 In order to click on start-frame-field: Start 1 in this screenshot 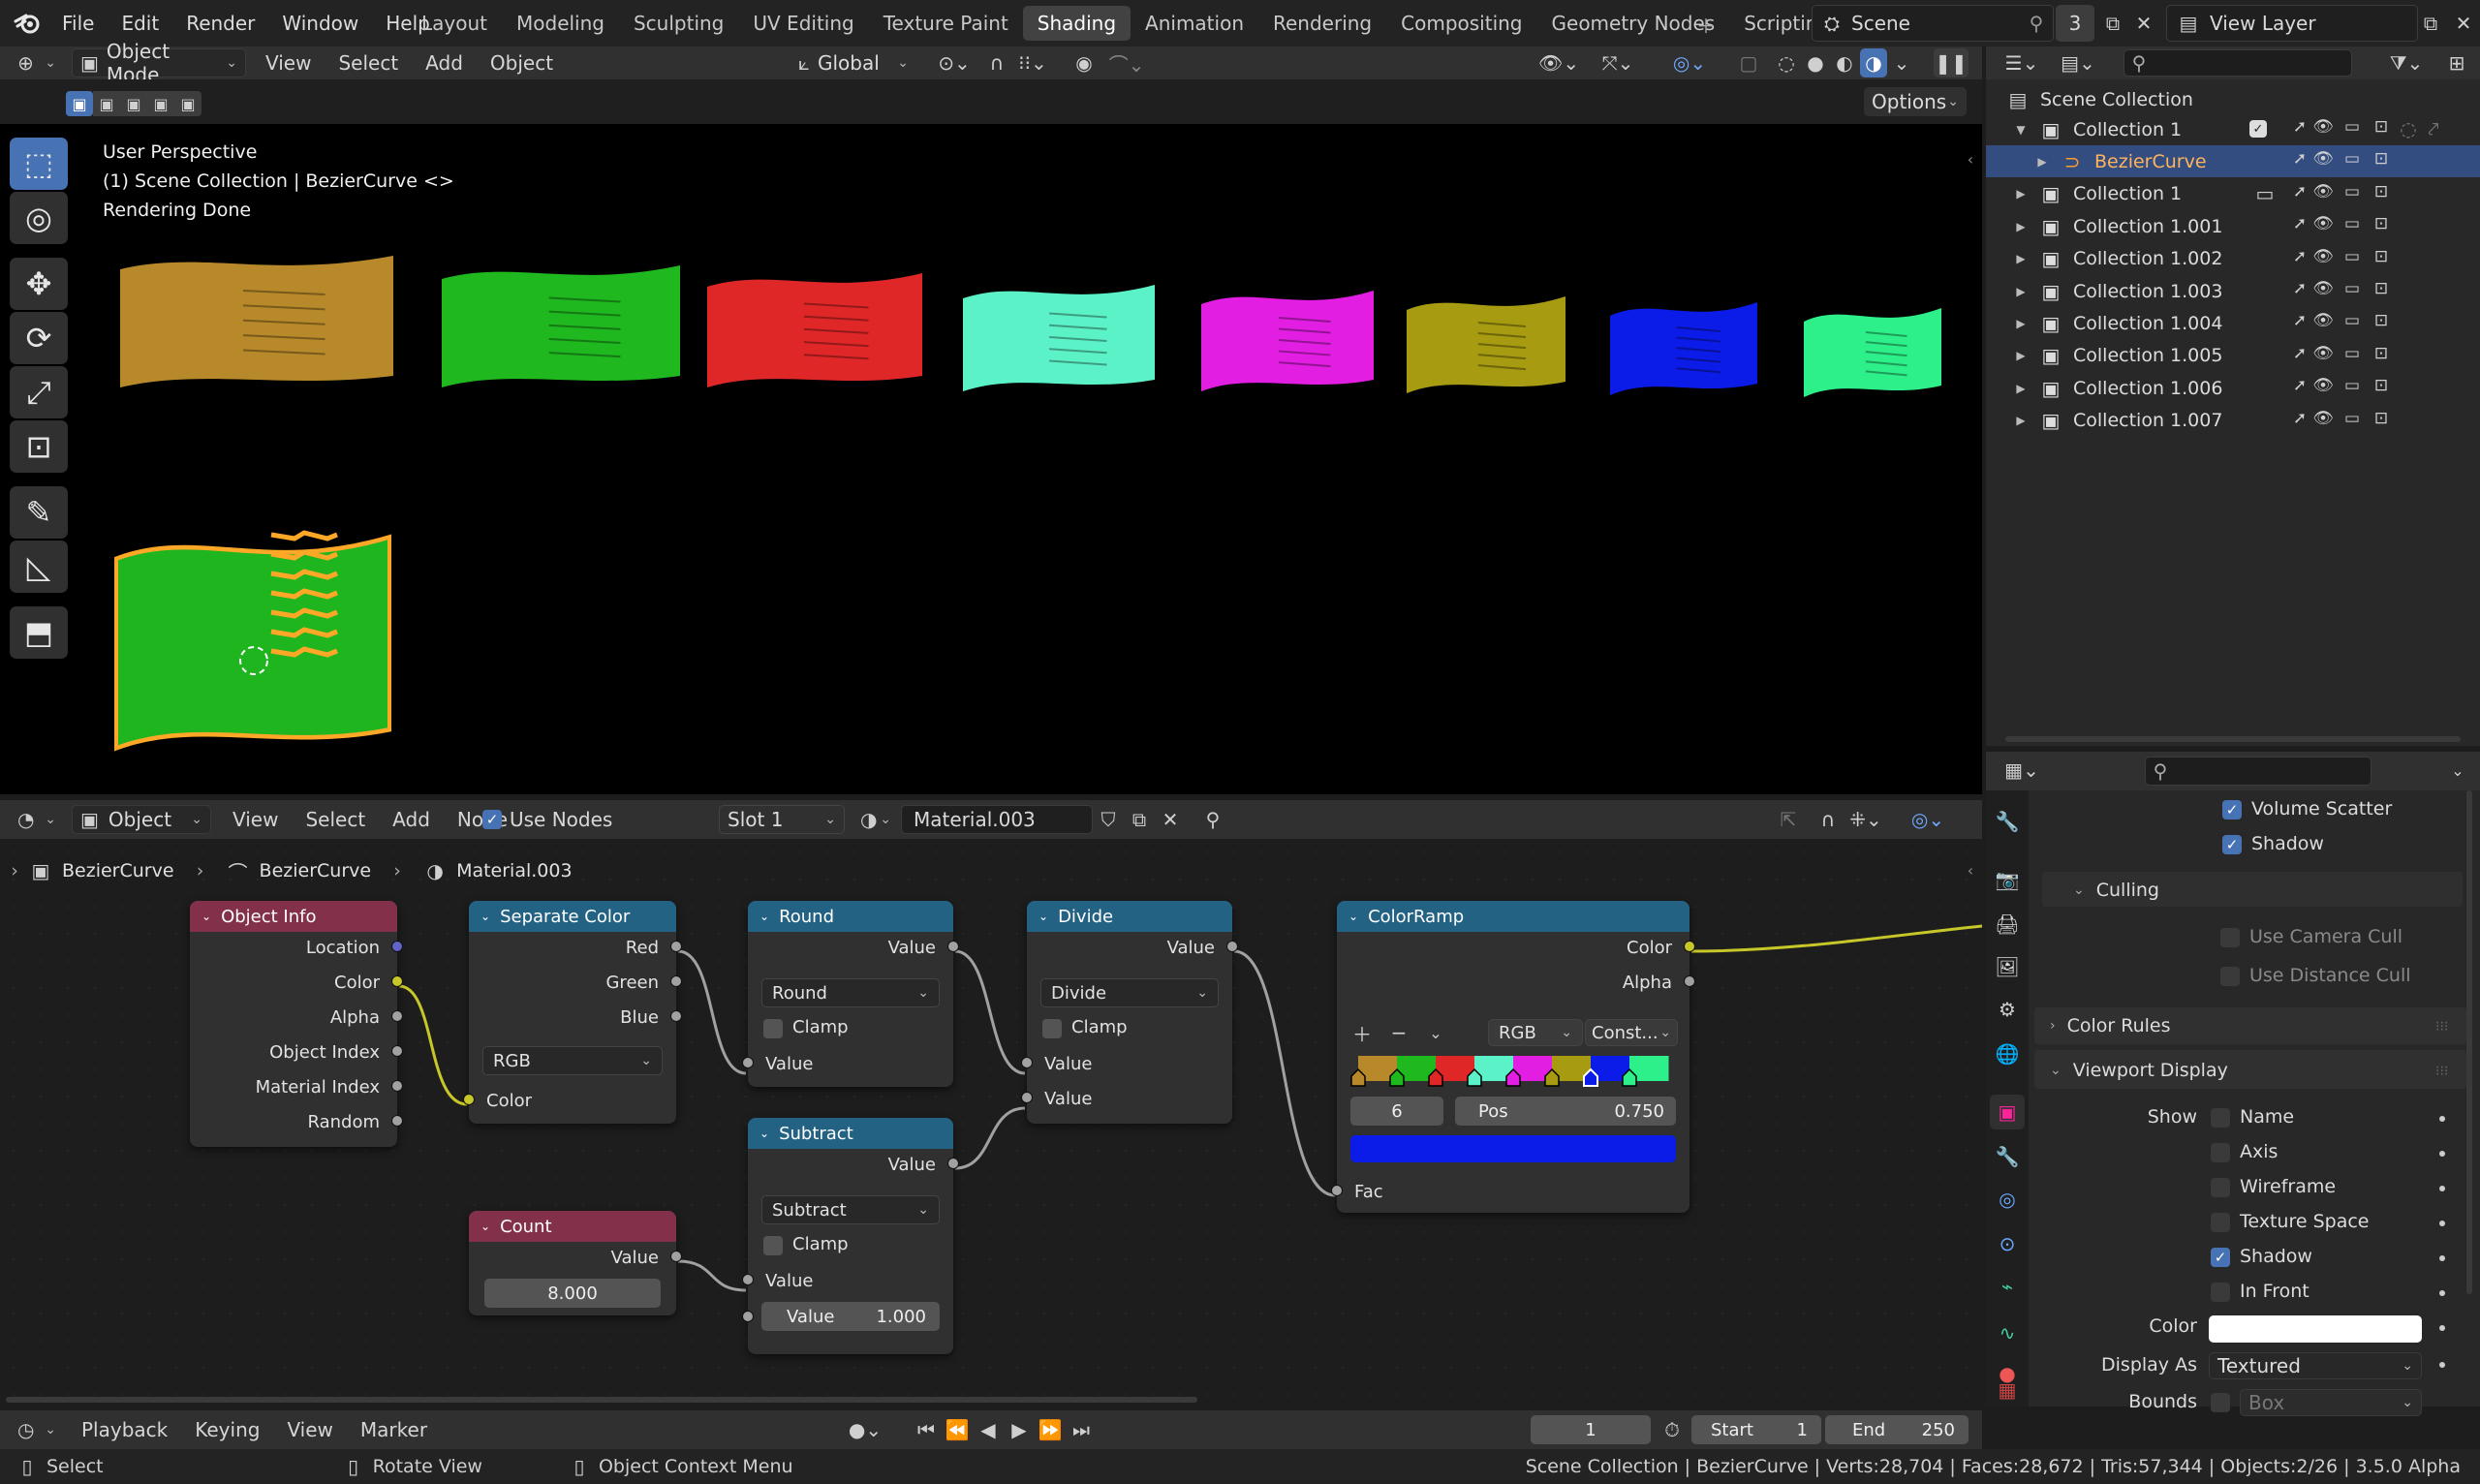, I will do `click(1756, 1429)`.